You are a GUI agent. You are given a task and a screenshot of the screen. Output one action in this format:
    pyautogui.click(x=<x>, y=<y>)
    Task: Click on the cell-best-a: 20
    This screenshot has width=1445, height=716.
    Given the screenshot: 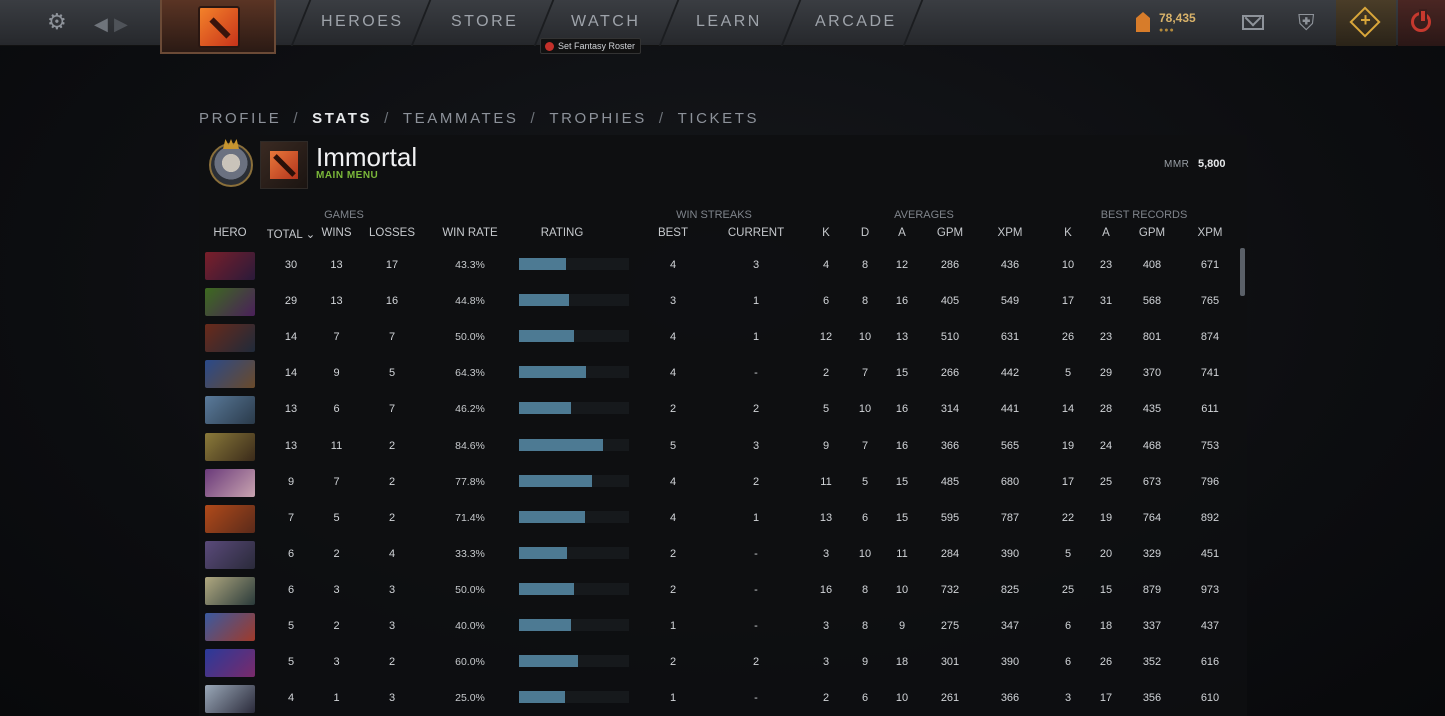 What is the action you would take?
    pyautogui.click(x=1106, y=553)
    